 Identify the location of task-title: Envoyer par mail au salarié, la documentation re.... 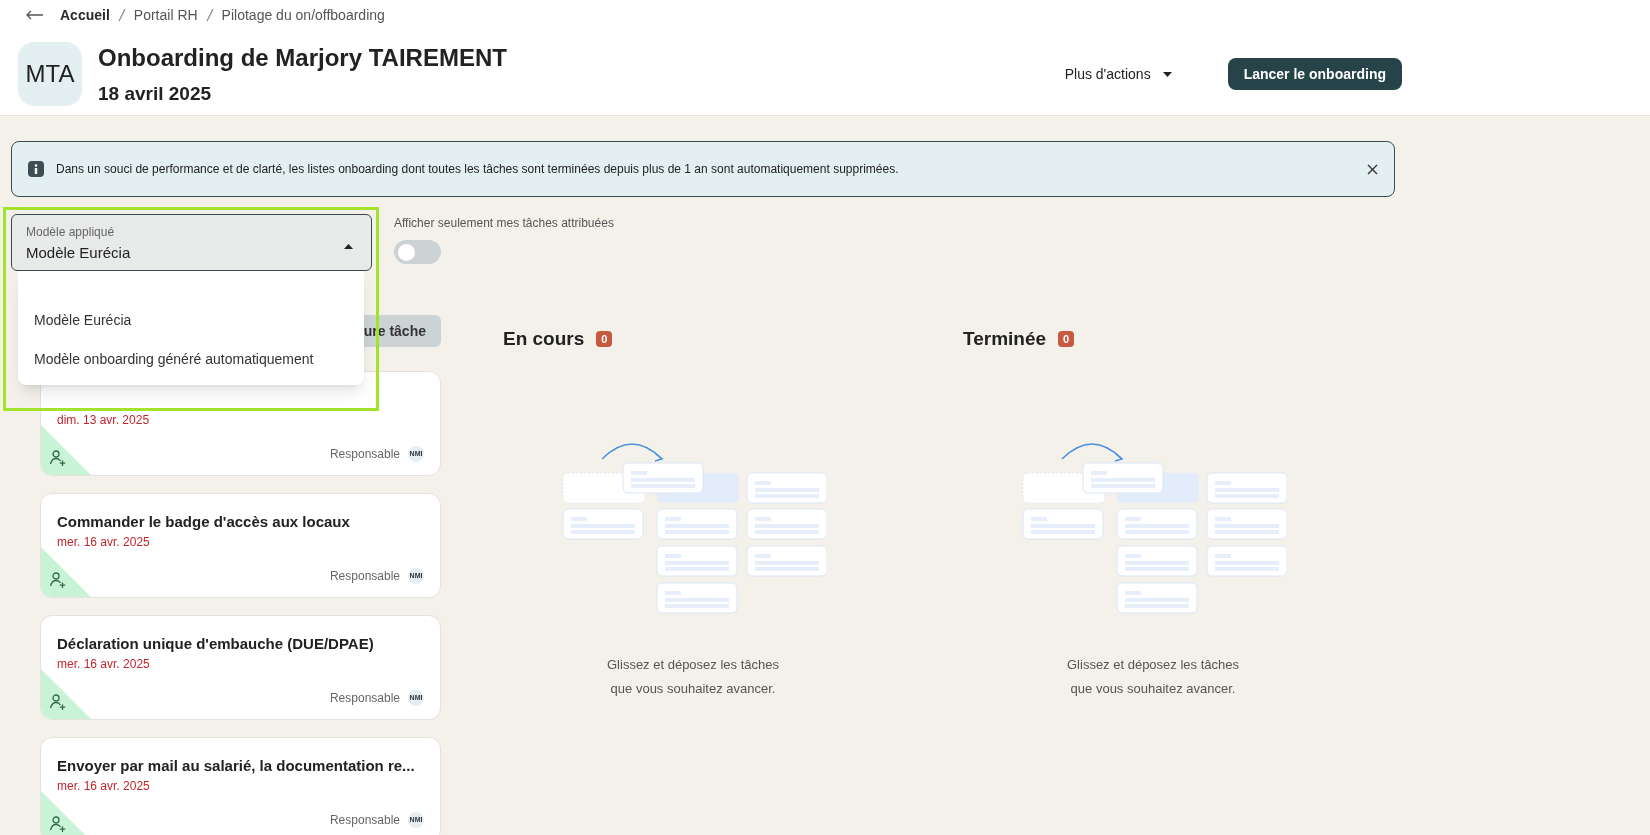
(236, 766).